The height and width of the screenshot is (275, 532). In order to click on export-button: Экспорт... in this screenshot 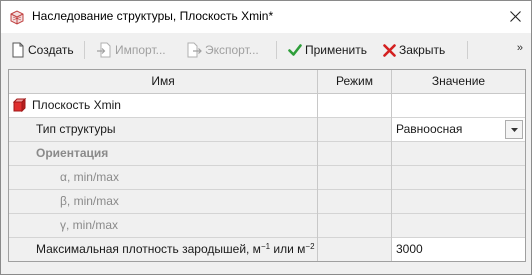, I will do `click(222, 50)`.